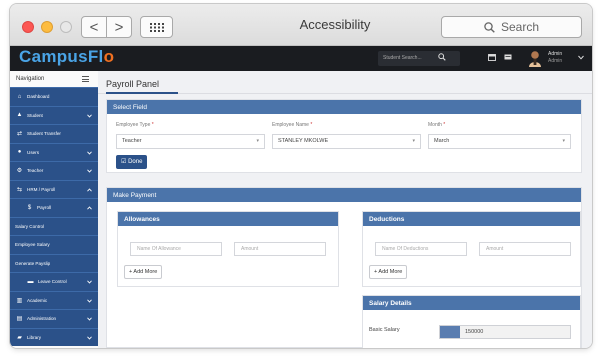 This screenshot has width=600, height=356. What do you see at coordinates (132, 141) in the screenshot?
I see `employee-type-value: Teacher` at bounding box center [132, 141].